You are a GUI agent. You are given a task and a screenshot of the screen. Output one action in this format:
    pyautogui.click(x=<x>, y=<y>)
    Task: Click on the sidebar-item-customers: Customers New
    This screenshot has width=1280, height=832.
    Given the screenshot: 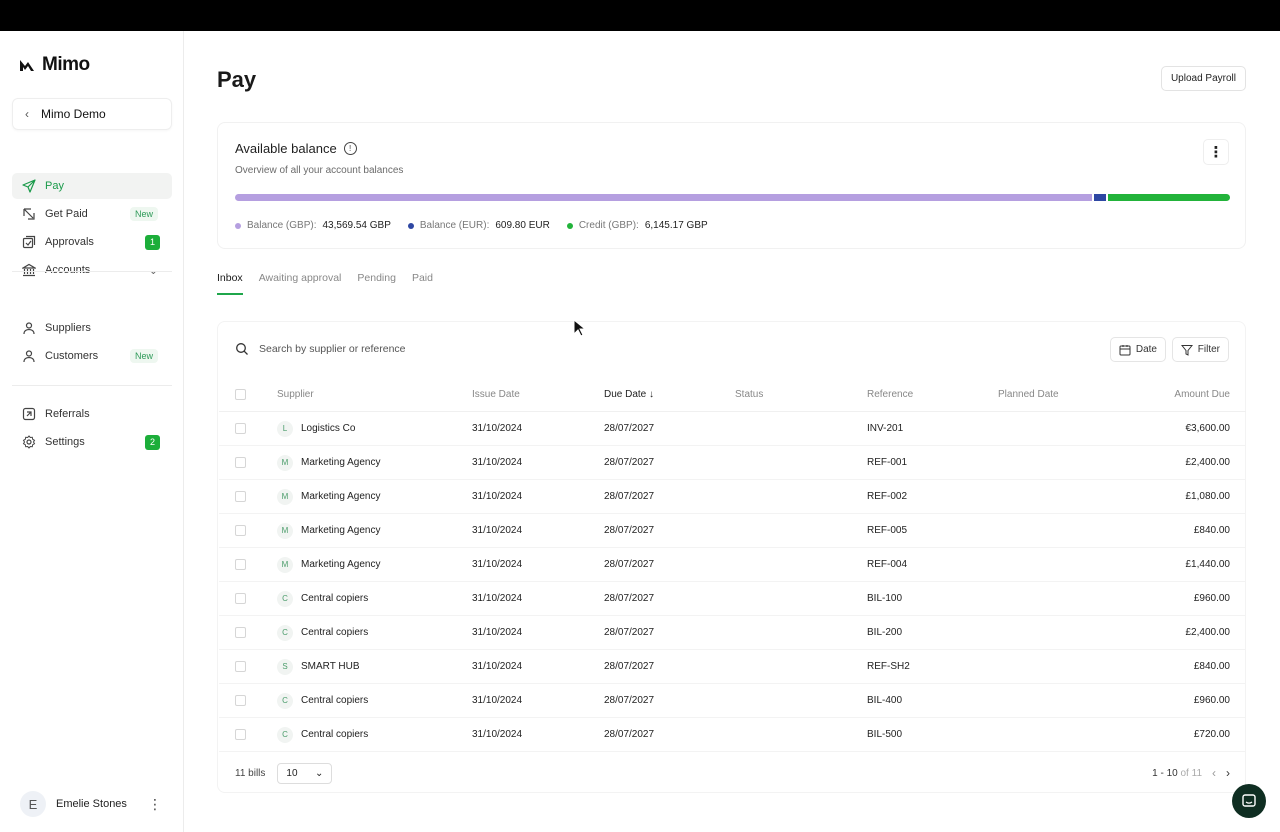 What is the action you would take?
    pyautogui.click(x=92, y=356)
    